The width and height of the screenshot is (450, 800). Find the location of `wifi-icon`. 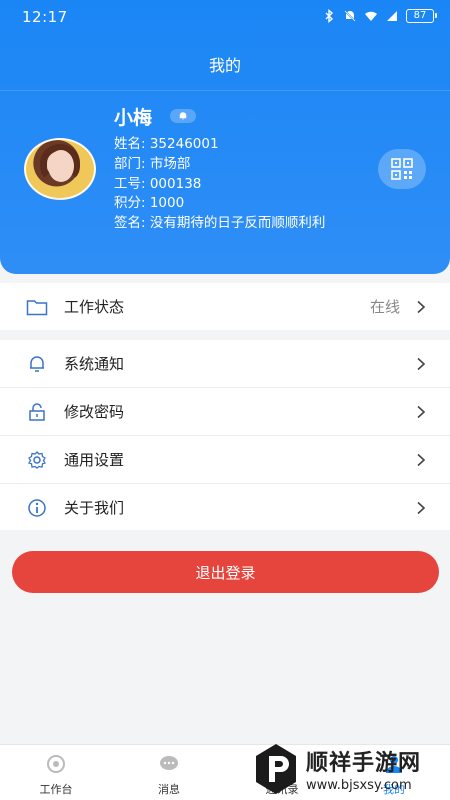

wifi-icon is located at coordinates (371, 16).